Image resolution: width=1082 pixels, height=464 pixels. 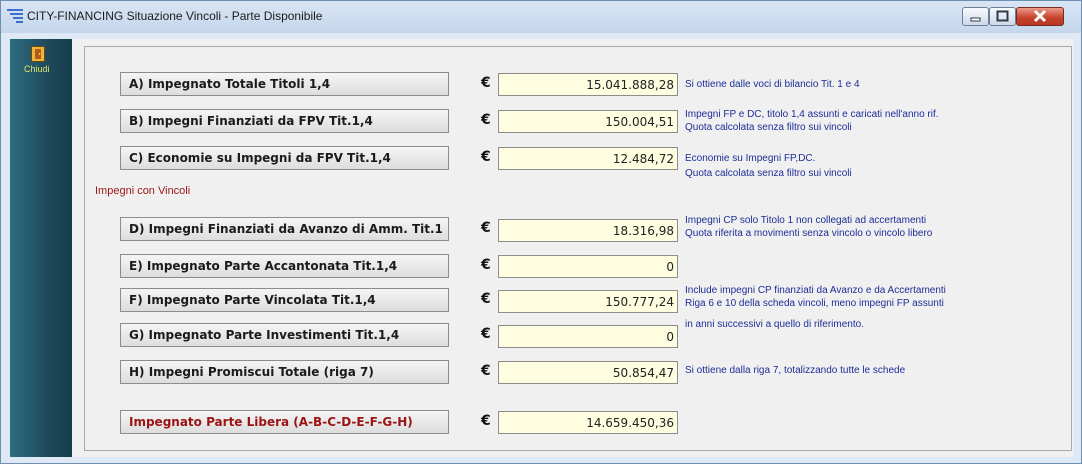 What do you see at coordinates (284, 422) in the screenshot?
I see `row-total-button: Impegnato Parte Libera (A-B-C-D-E-F-G-H)` at bounding box center [284, 422].